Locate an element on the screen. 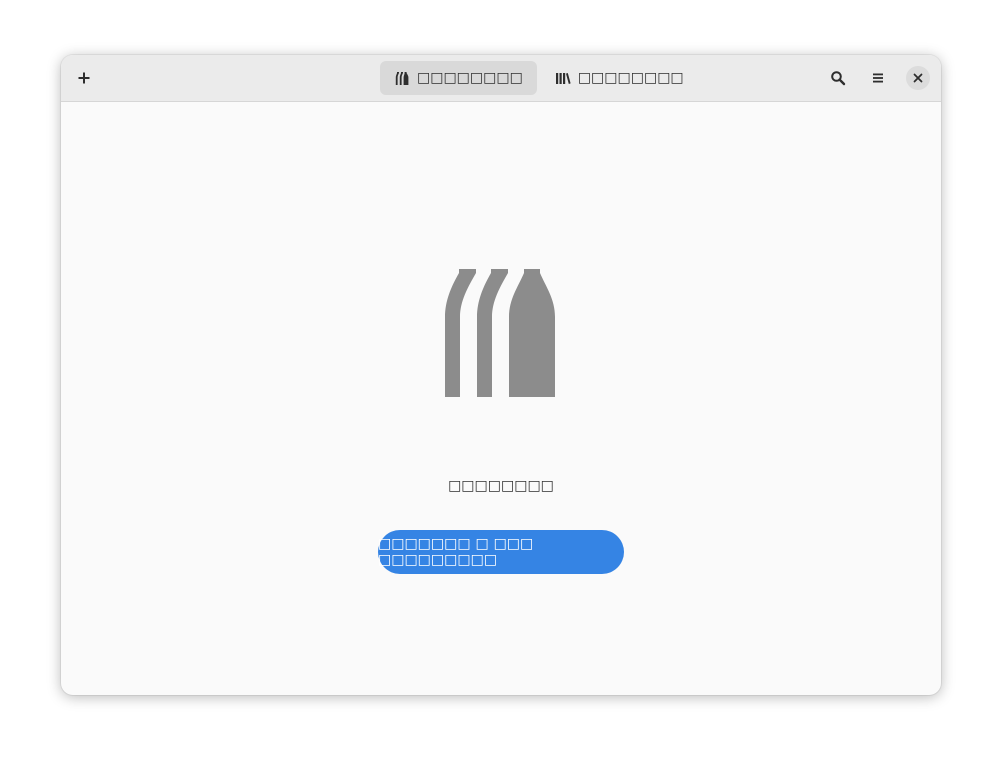 The width and height of the screenshot is (1002, 762). empty-state-title: □□□□□□□□ is located at coordinates (501, 486).